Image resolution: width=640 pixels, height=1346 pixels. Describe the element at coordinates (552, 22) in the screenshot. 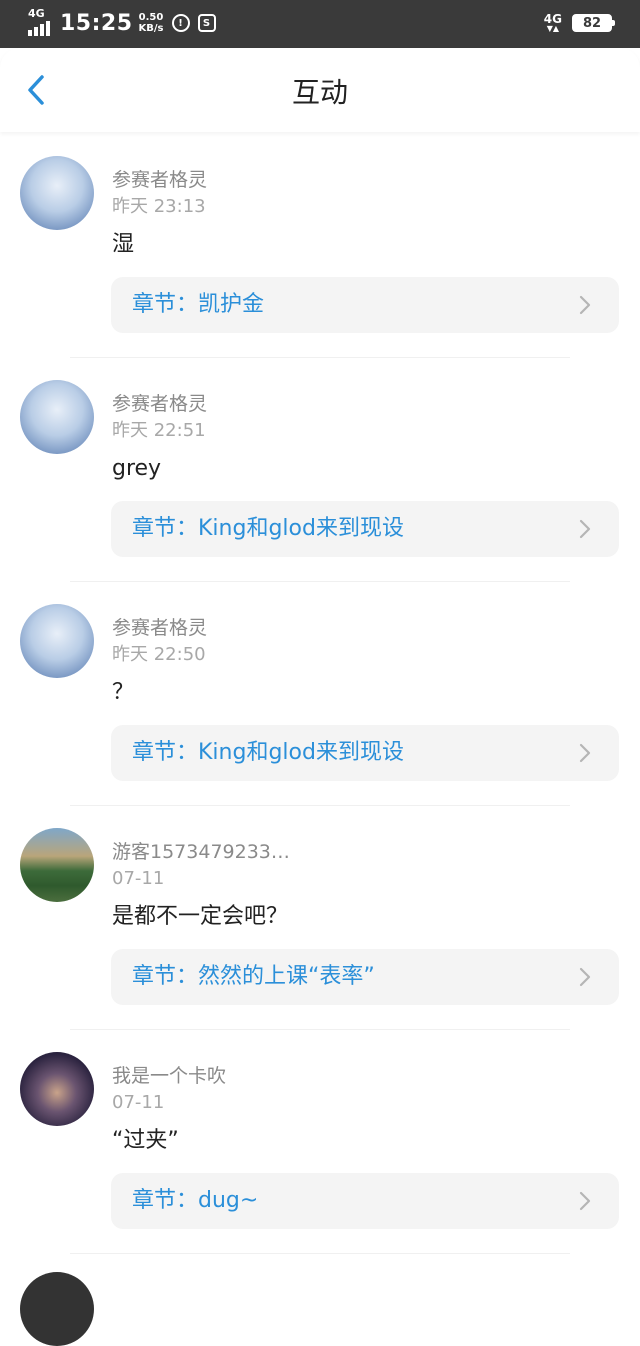

I see `mobile-data-icon: 4G ▼▲` at that location.